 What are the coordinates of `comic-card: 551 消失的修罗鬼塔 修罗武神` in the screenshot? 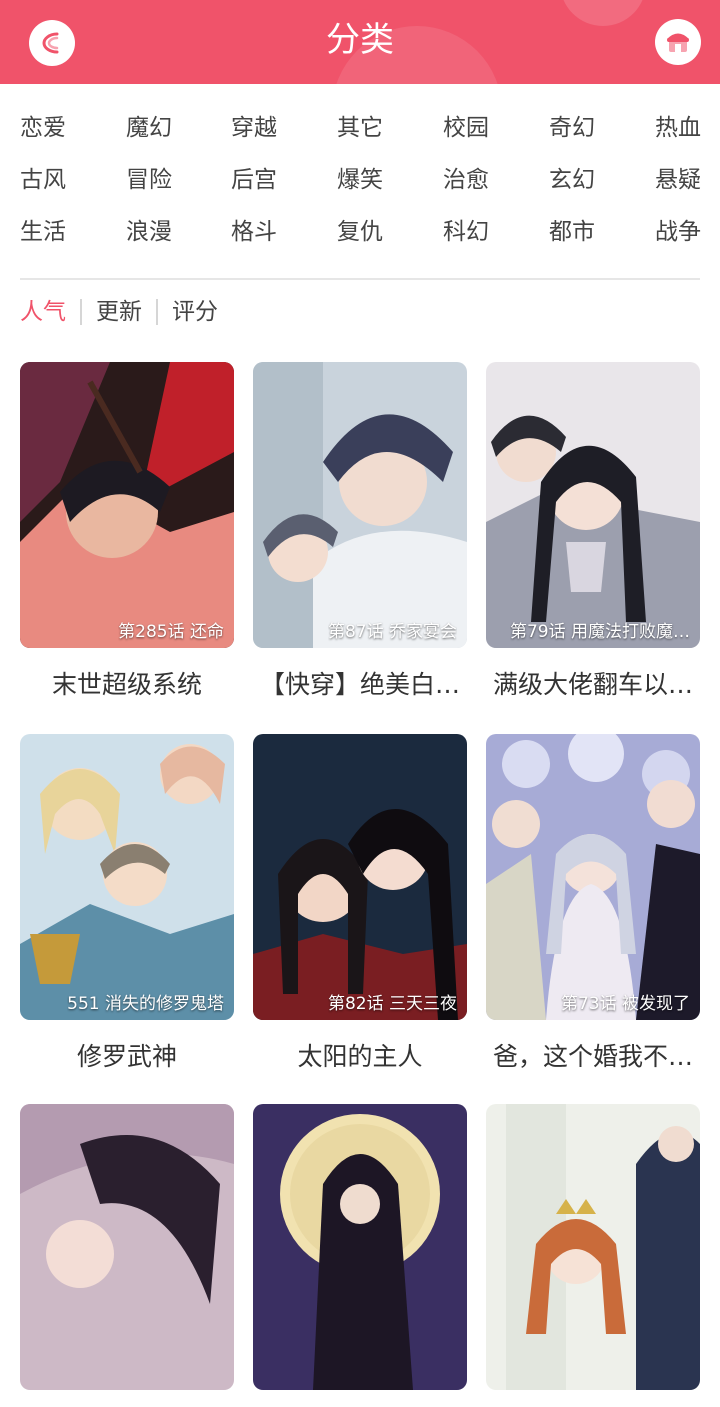 It's located at (127, 903).